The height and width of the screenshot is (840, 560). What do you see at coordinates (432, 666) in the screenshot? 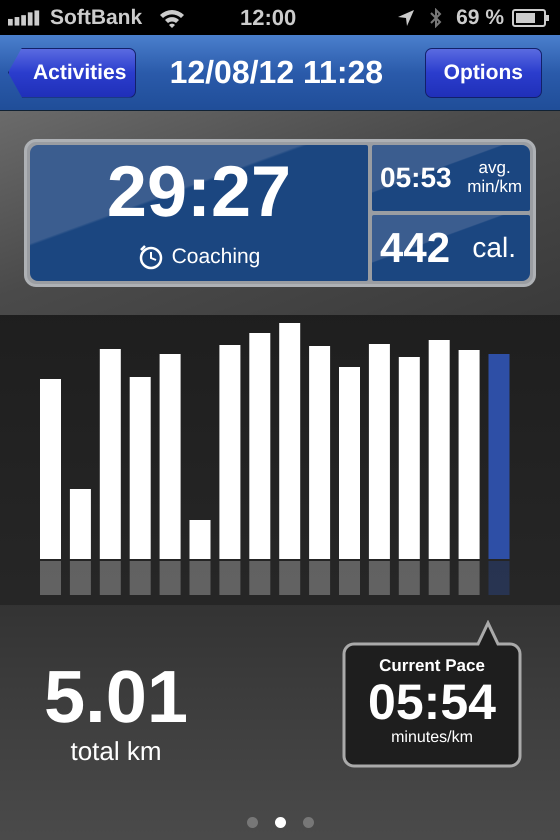
I see `current-pace-title: Current Pace` at bounding box center [432, 666].